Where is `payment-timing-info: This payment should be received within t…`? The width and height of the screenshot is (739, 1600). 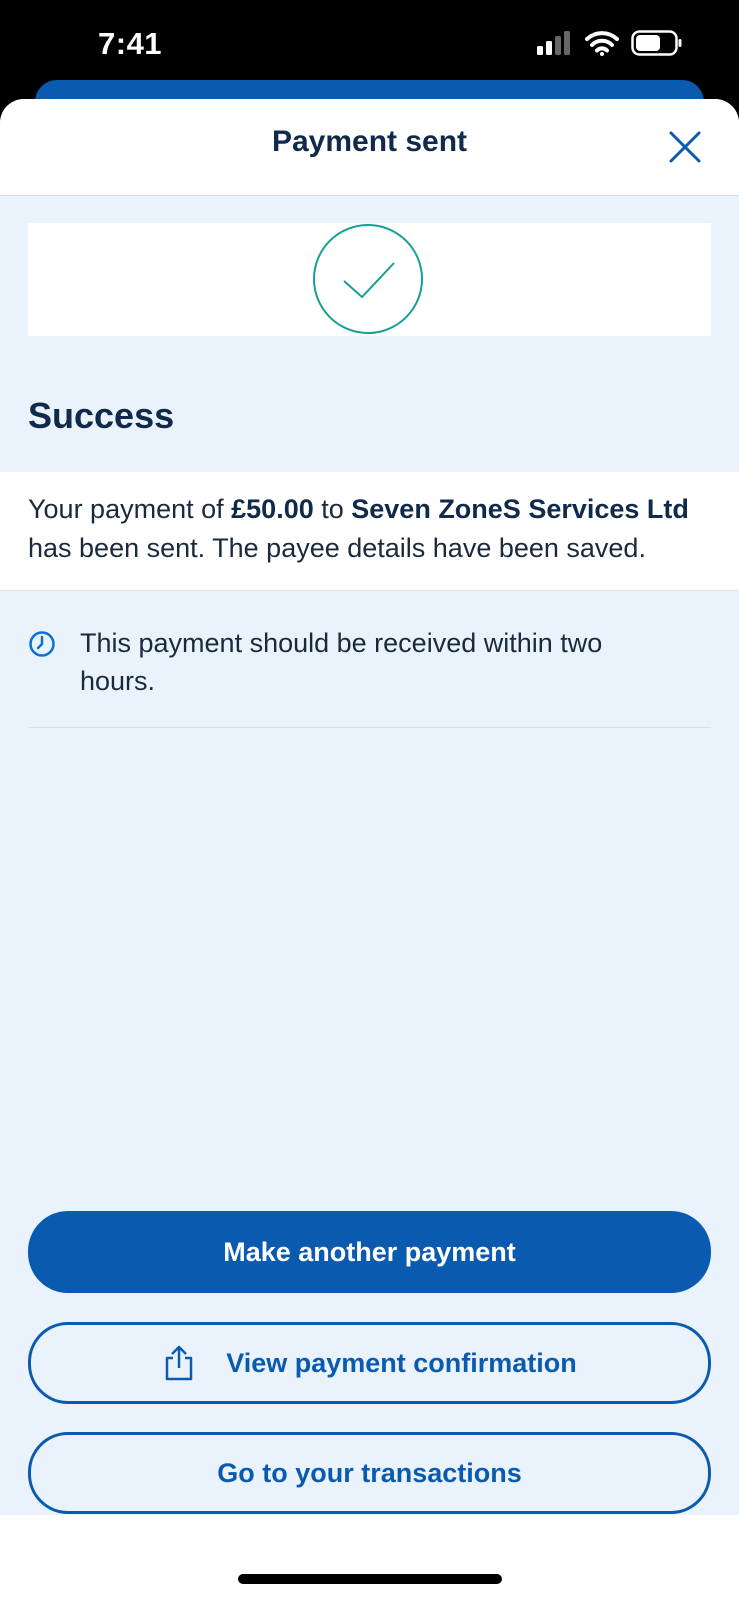 payment-timing-info: This payment should be received within t… is located at coordinates (369, 670).